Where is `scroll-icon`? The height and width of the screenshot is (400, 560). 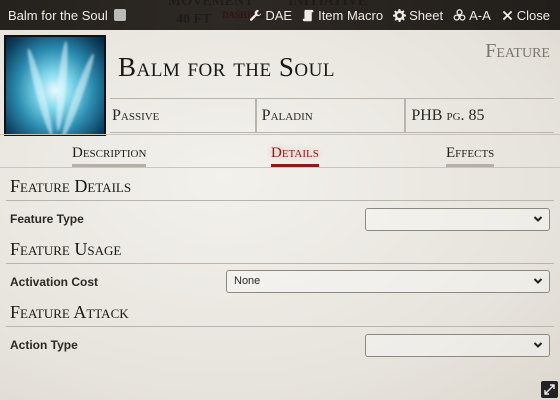
scroll-icon is located at coordinates (308, 15).